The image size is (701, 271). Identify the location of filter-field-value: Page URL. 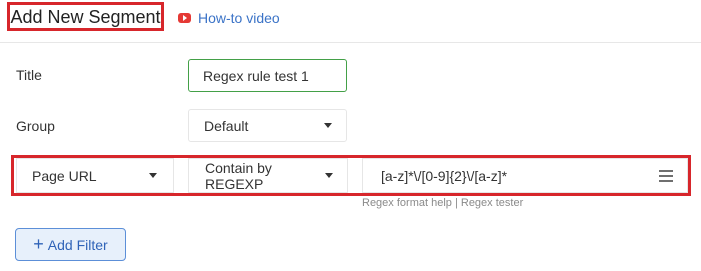
(64, 175).